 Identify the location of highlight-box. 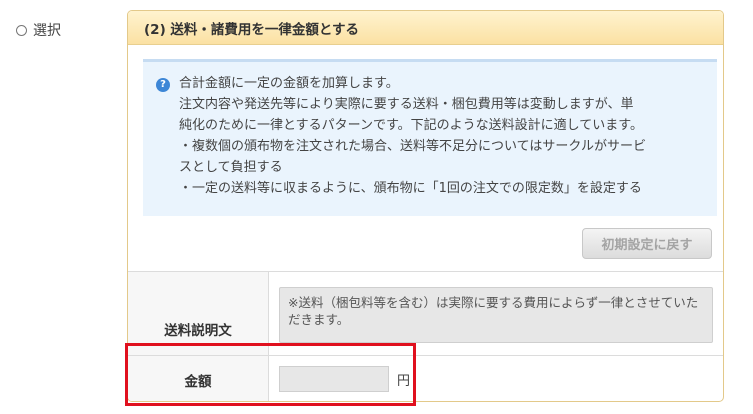
(270, 374).